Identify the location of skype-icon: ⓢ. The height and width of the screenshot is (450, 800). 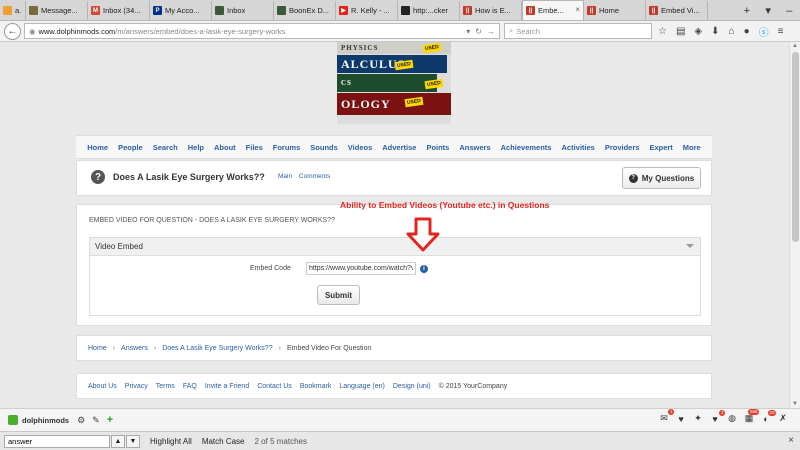
(764, 31).